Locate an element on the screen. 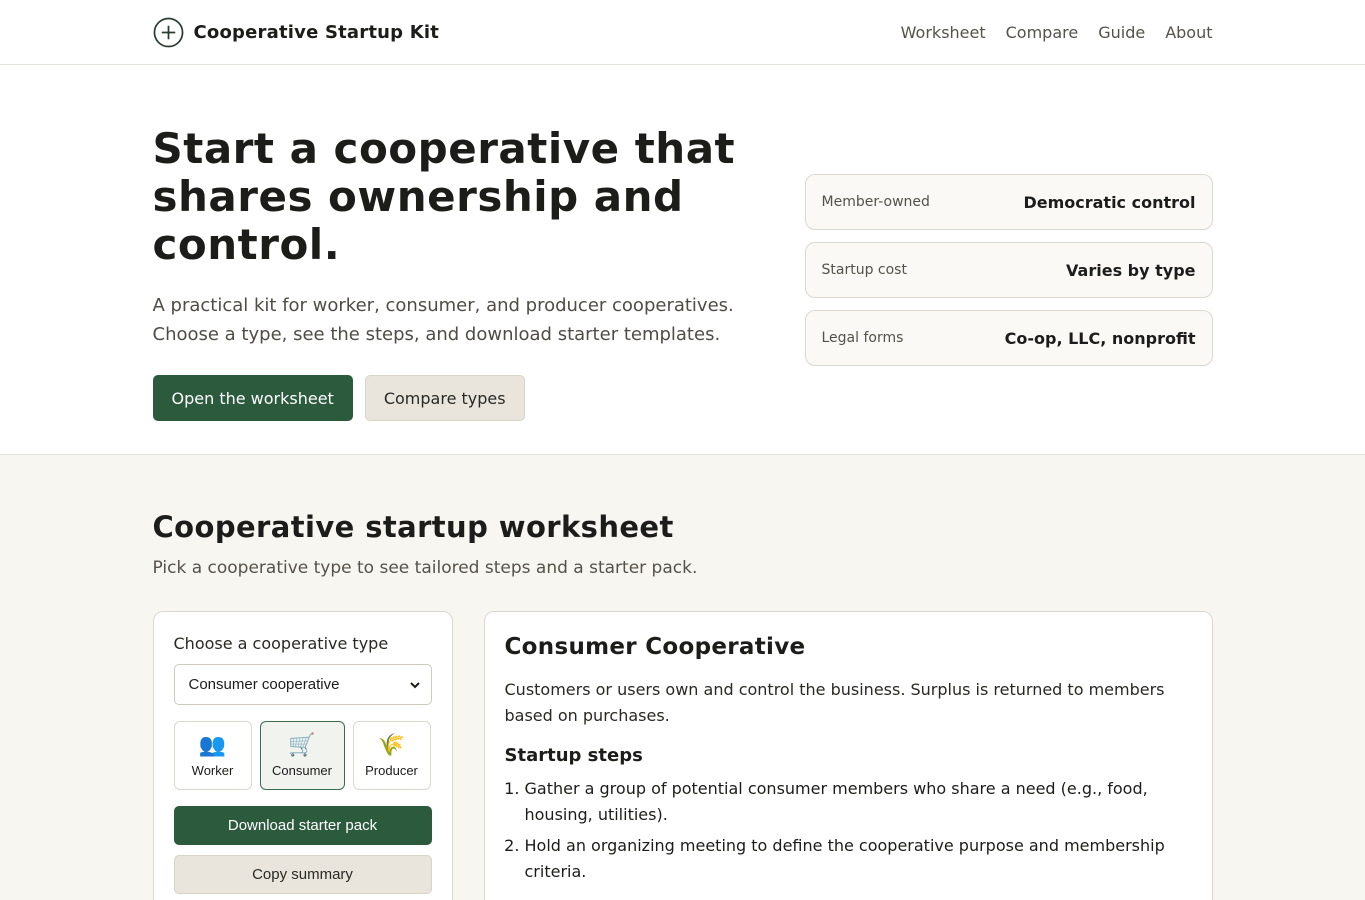 Image resolution: width=1365 pixels, height=900 pixels. stat-card: Legal forms Co-op, LLC, nonprofit is located at coordinates (1008, 338).